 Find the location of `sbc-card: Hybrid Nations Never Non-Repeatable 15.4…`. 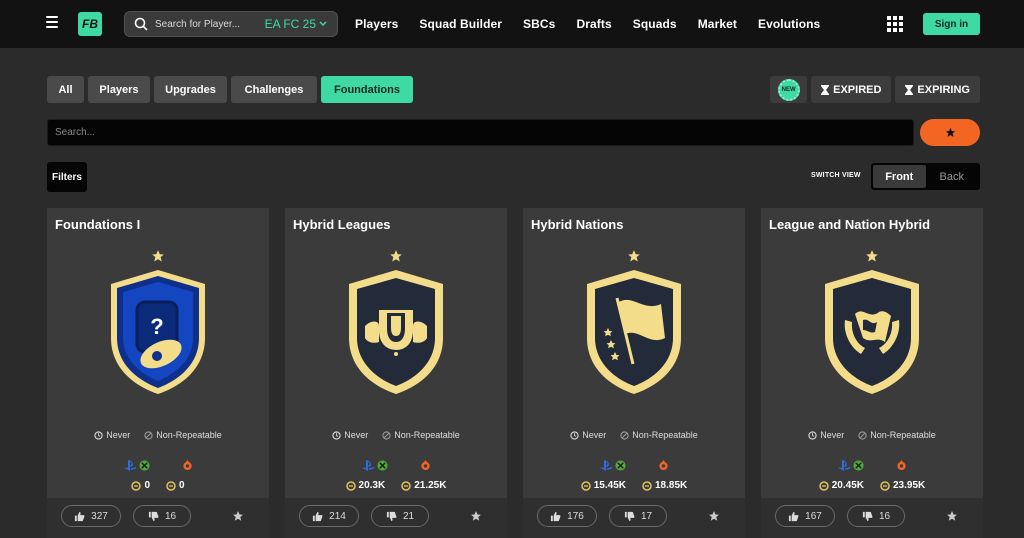

sbc-card: Hybrid Nations Never Non-Repeatable 15.4… is located at coordinates (634, 373).